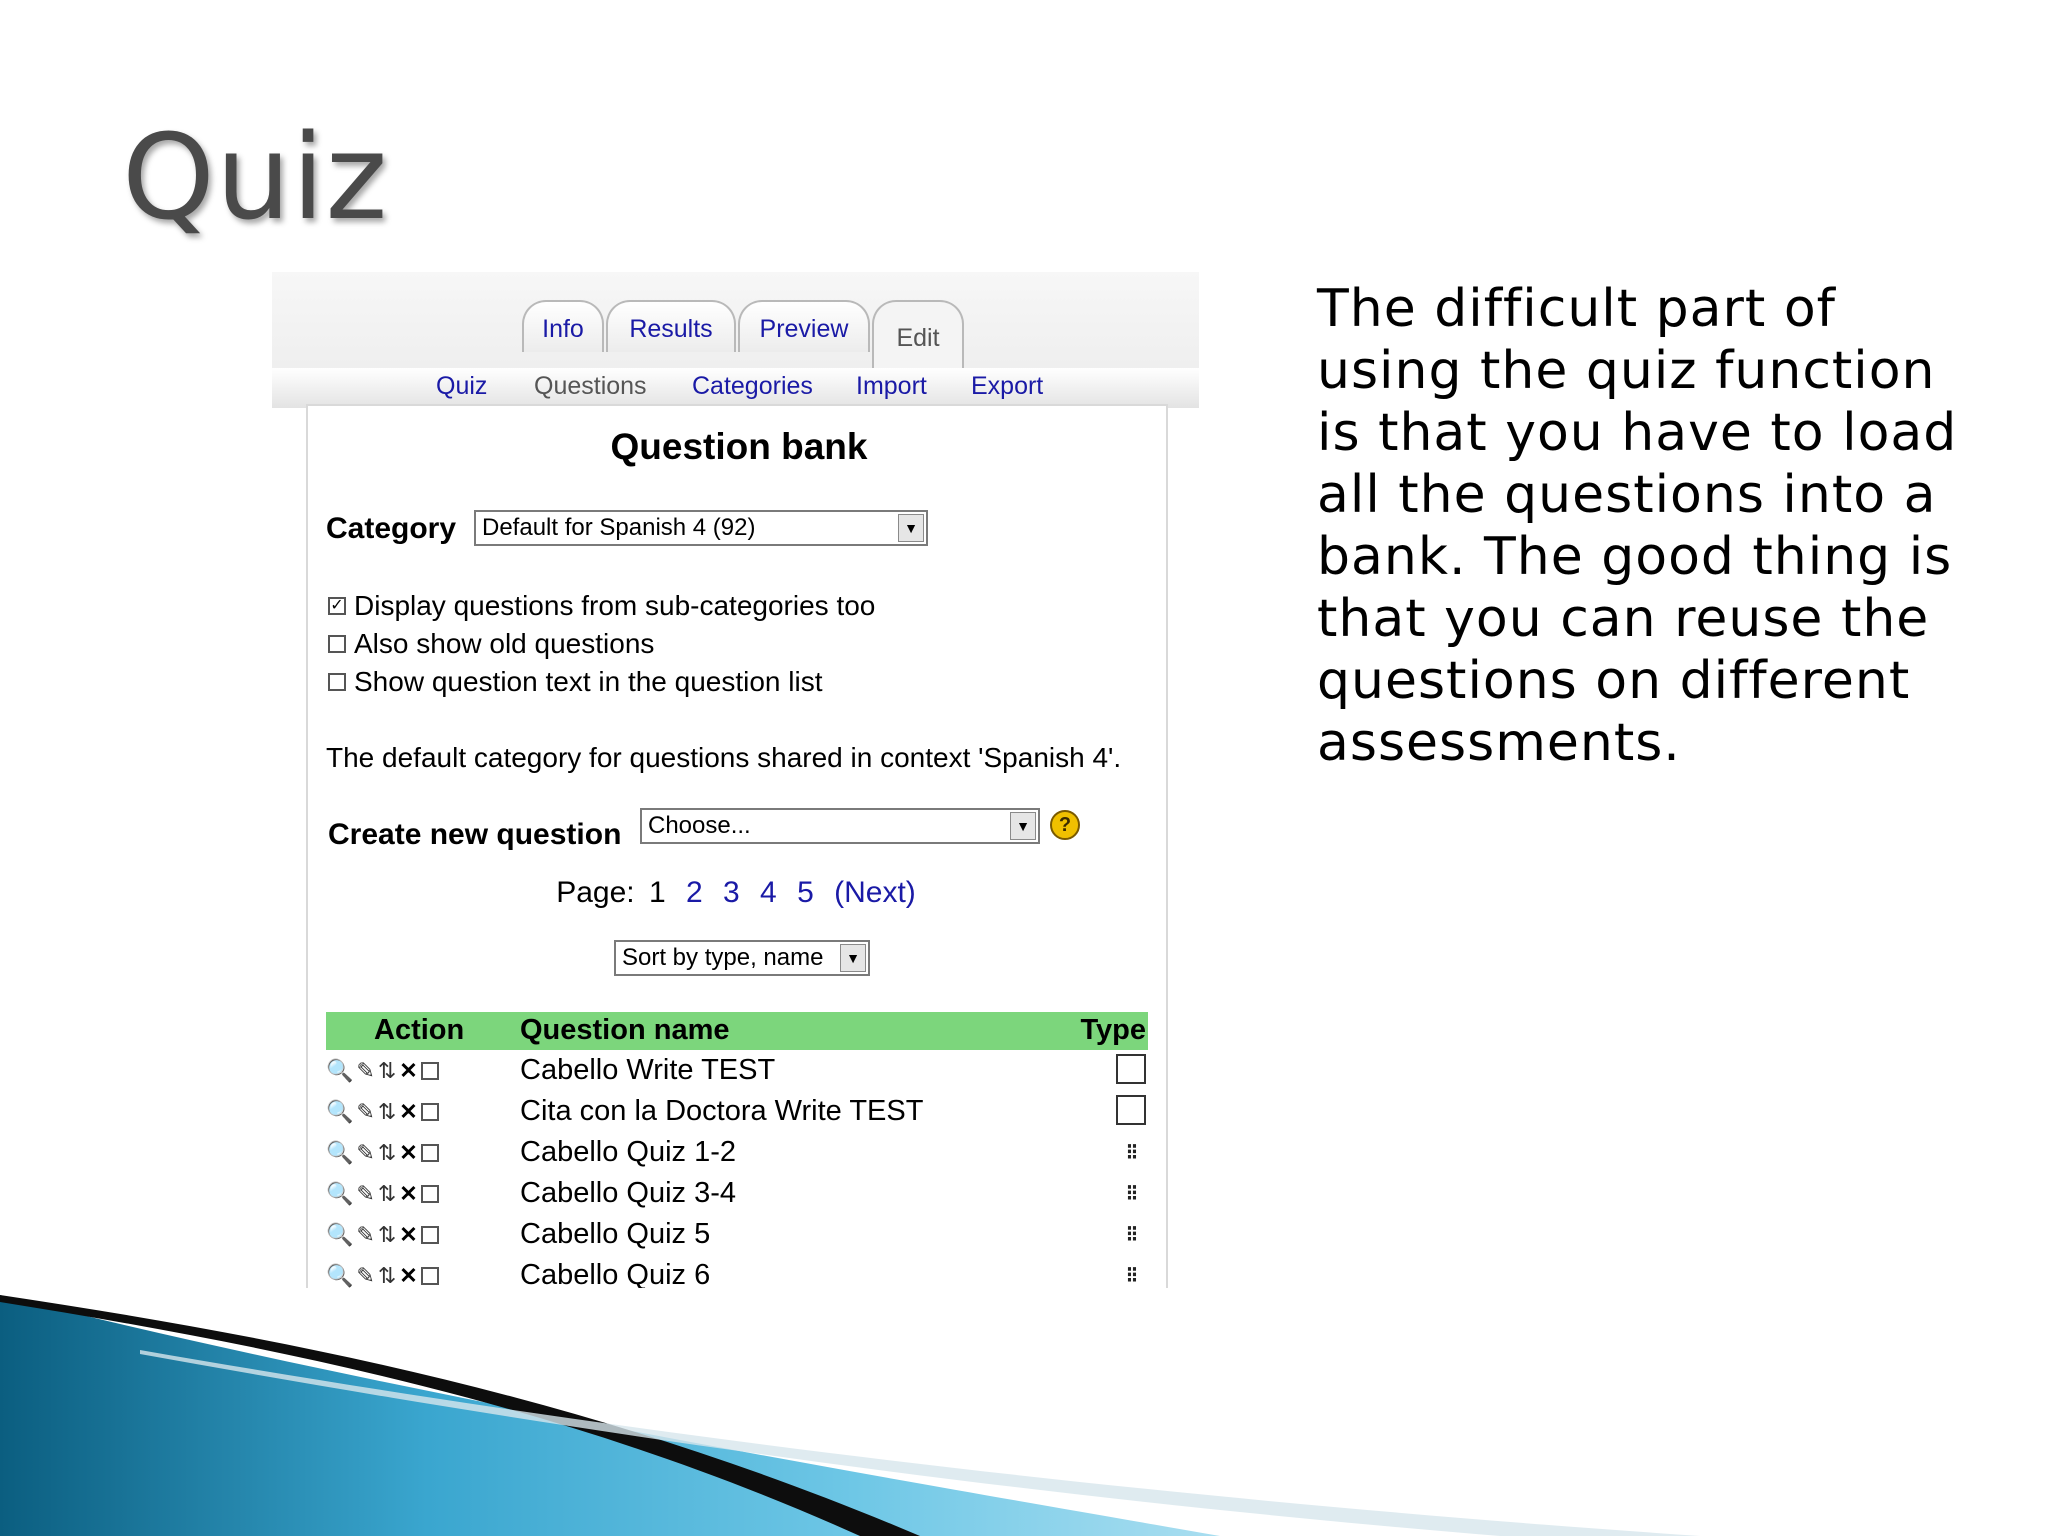  I want to click on main-tabs: Info Results Preview Edit, so click(735, 335).